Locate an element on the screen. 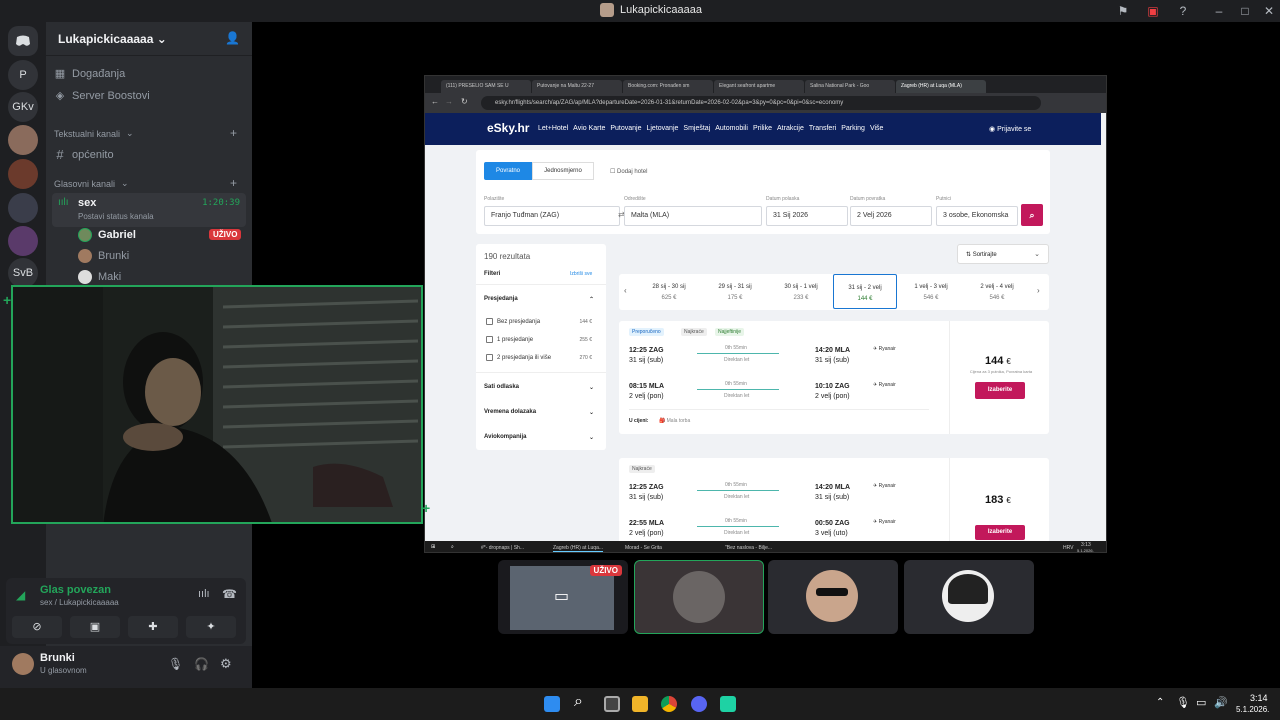  screen-icon: ▣ is located at coordinates (1153, 11).